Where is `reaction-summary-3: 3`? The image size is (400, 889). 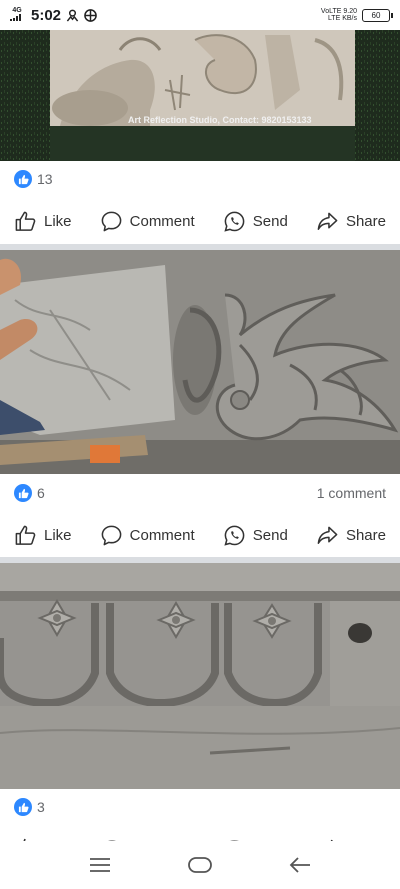
reaction-summary-3: 3 is located at coordinates (200, 807).